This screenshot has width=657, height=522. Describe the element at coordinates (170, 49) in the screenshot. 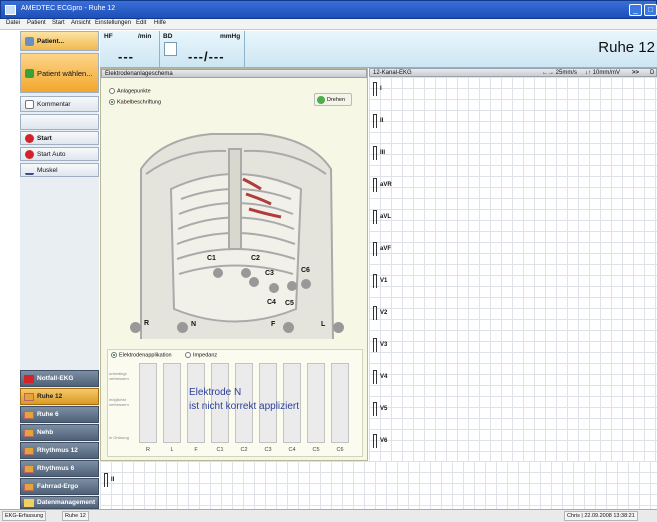

I see `cuff-icon` at that location.